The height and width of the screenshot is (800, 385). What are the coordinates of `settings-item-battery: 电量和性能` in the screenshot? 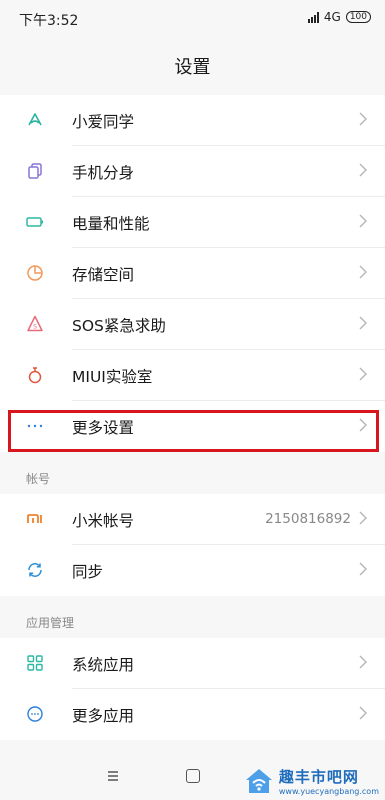 It's located at (192, 222).